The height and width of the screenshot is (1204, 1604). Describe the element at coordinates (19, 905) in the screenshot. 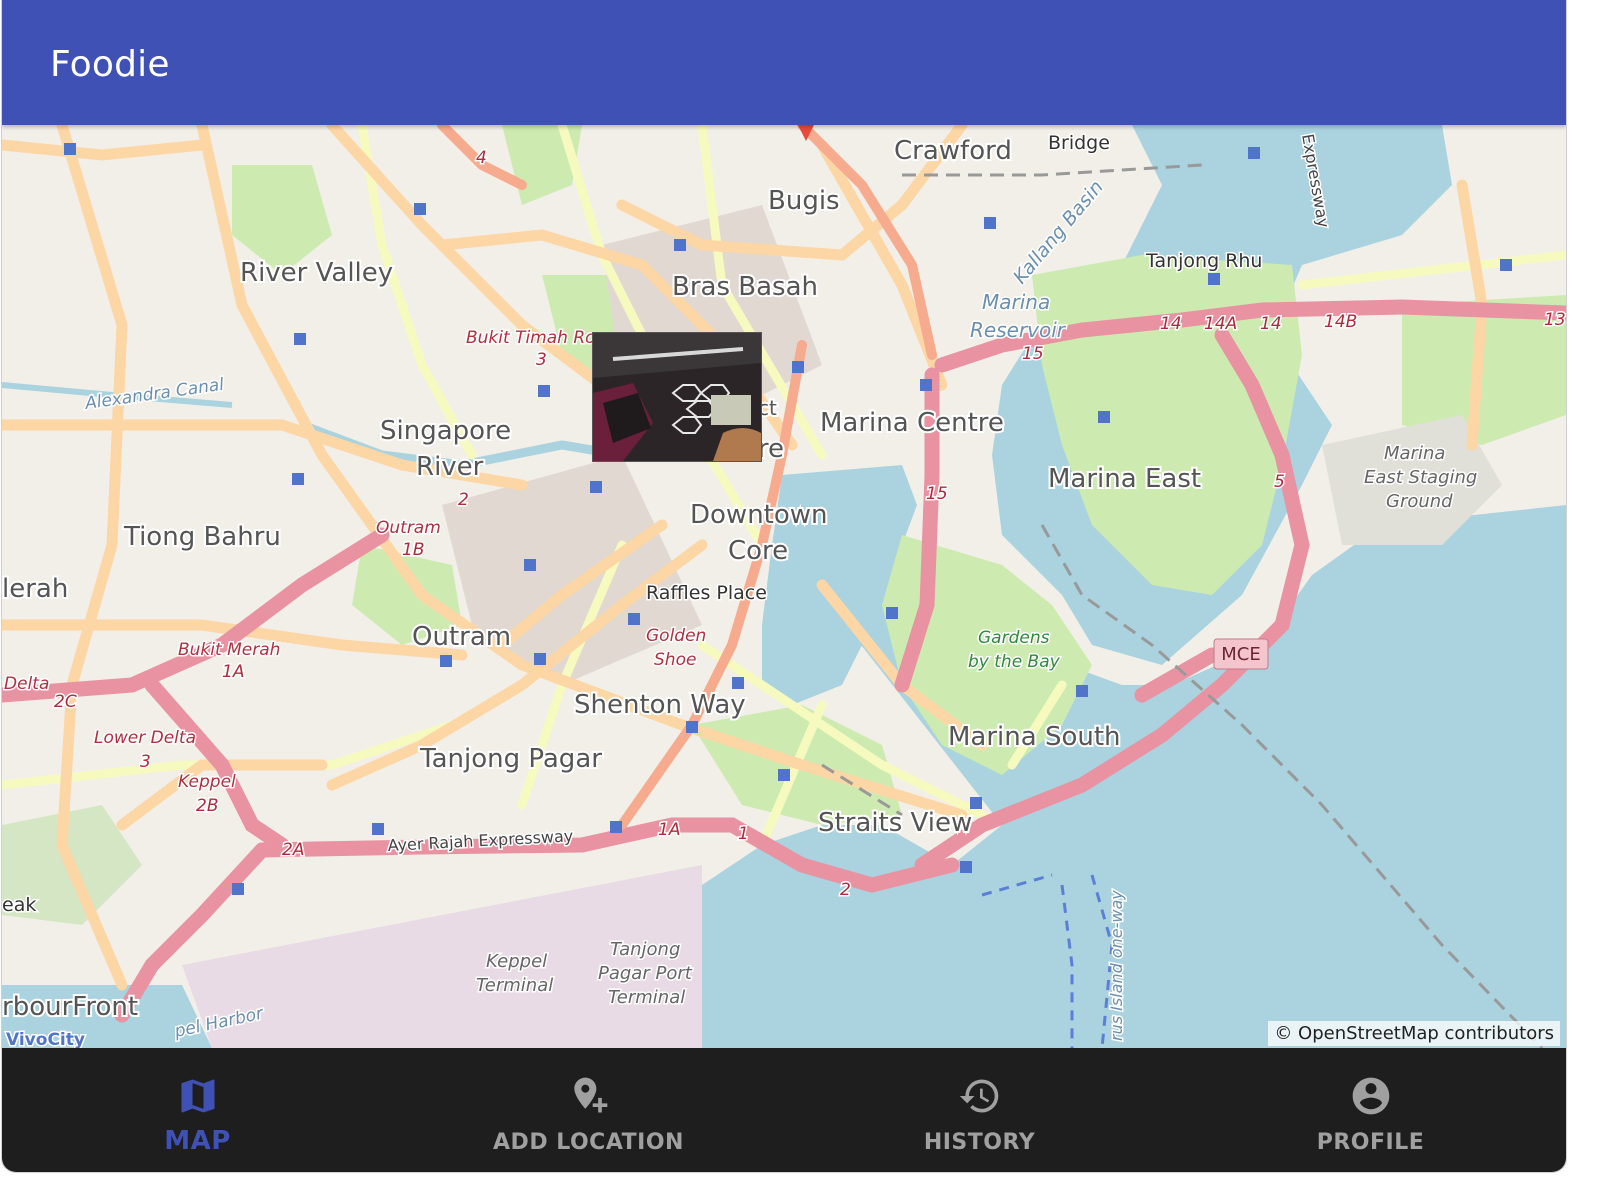

I see `place-label: eak` at that location.